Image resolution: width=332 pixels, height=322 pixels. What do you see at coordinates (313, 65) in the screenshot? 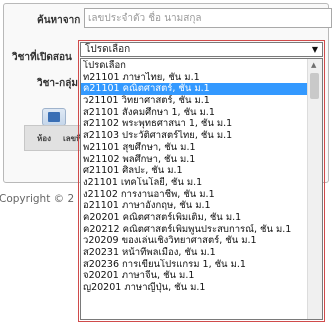
I see `scroll-up-arrow-icon: ▲` at bounding box center [313, 65].